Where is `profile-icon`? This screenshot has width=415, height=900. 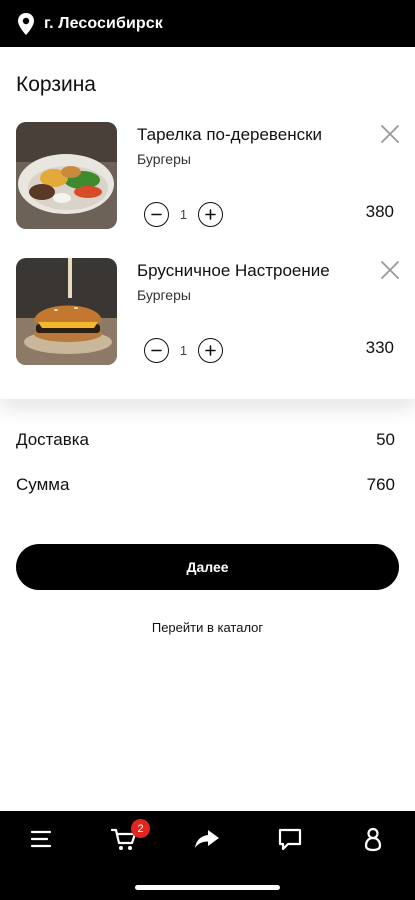 profile-icon is located at coordinates (373, 839).